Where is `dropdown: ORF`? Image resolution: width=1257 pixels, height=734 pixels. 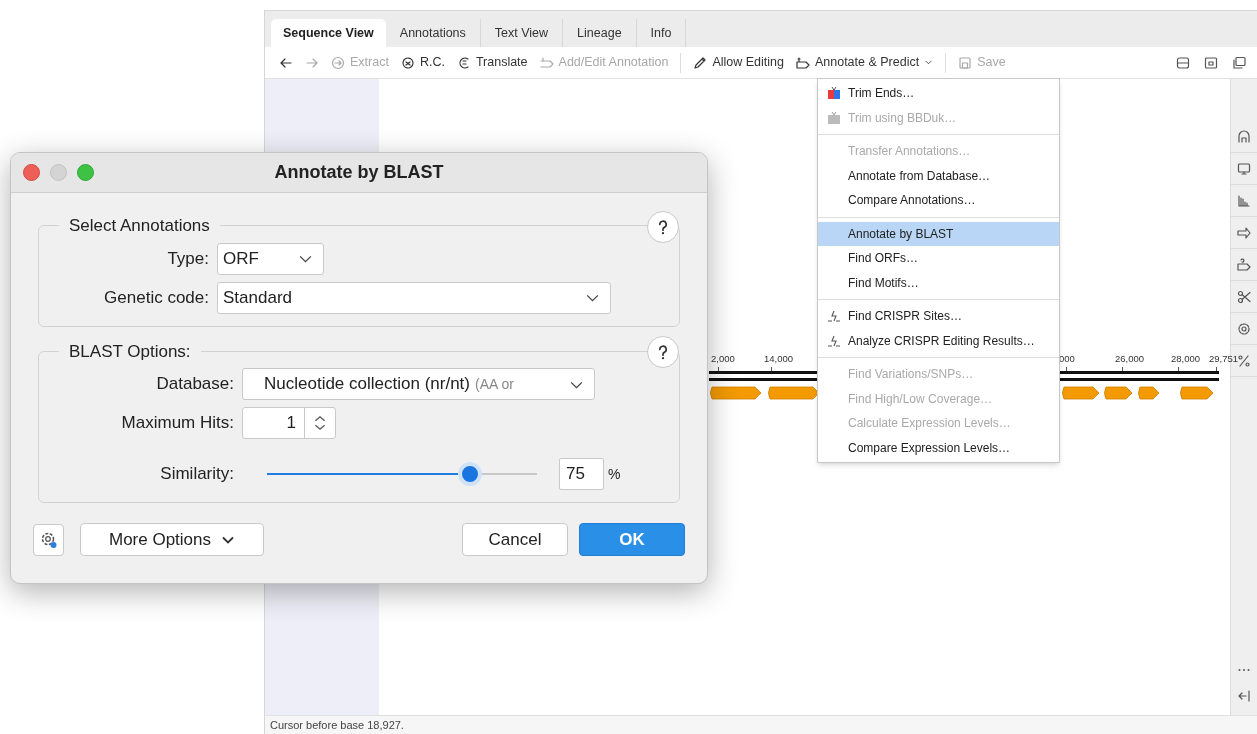
dropdown: ORF is located at coordinates (270, 258).